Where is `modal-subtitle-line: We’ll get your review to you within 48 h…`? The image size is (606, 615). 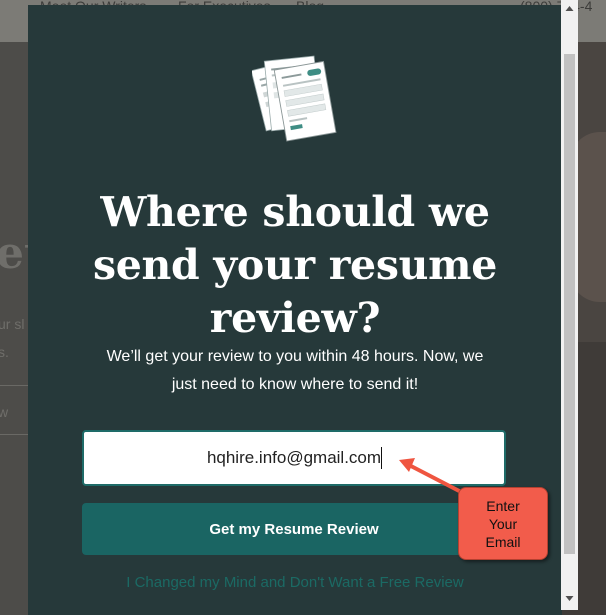
modal-subtitle-line: We’ll get your review to you within 48 h… is located at coordinates (295, 356).